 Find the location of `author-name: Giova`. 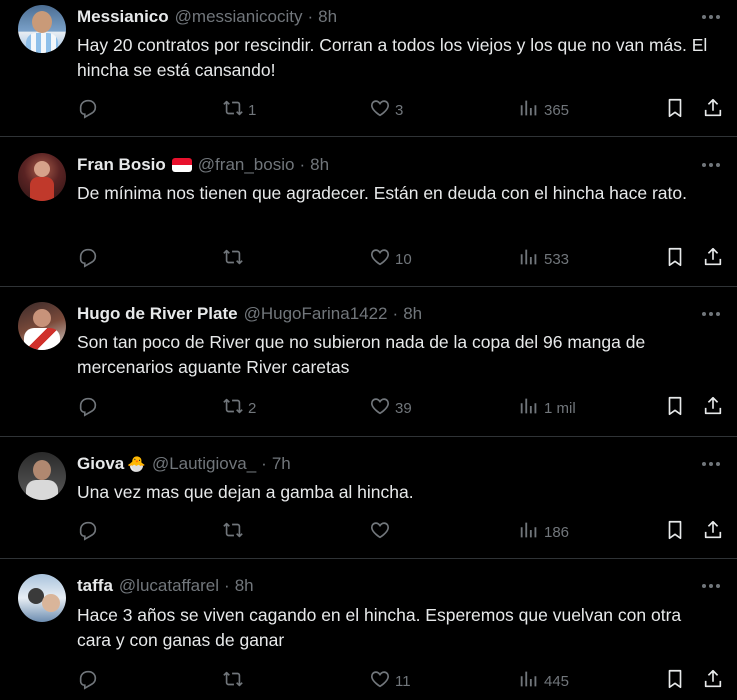

author-name: Giova is located at coordinates (100, 464).